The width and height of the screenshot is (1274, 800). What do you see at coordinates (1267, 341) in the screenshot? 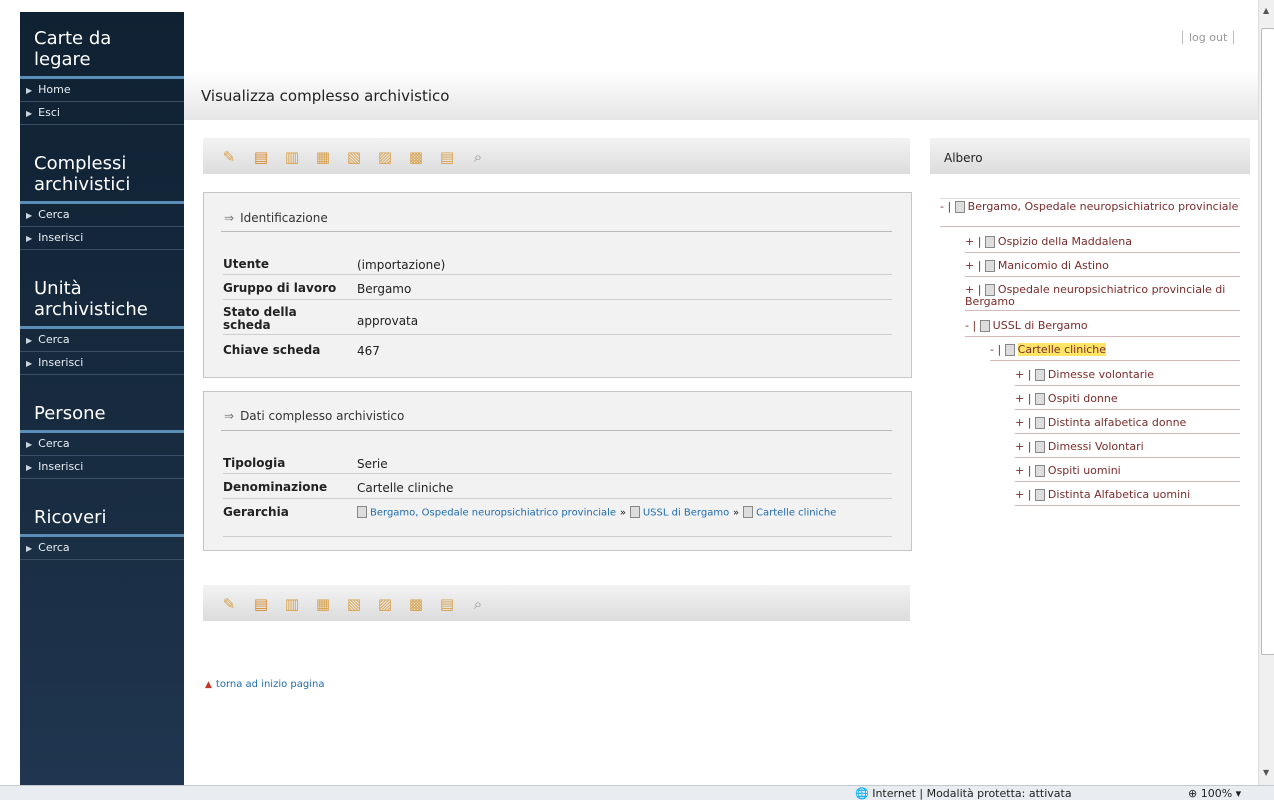
I see `scrollbar-thumb` at bounding box center [1267, 341].